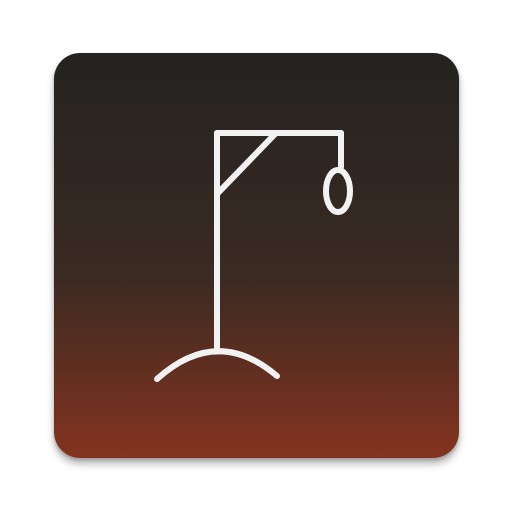  Describe the element at coordinates (217, 365) in the screenshot. I see `gallows-mound` at that location.